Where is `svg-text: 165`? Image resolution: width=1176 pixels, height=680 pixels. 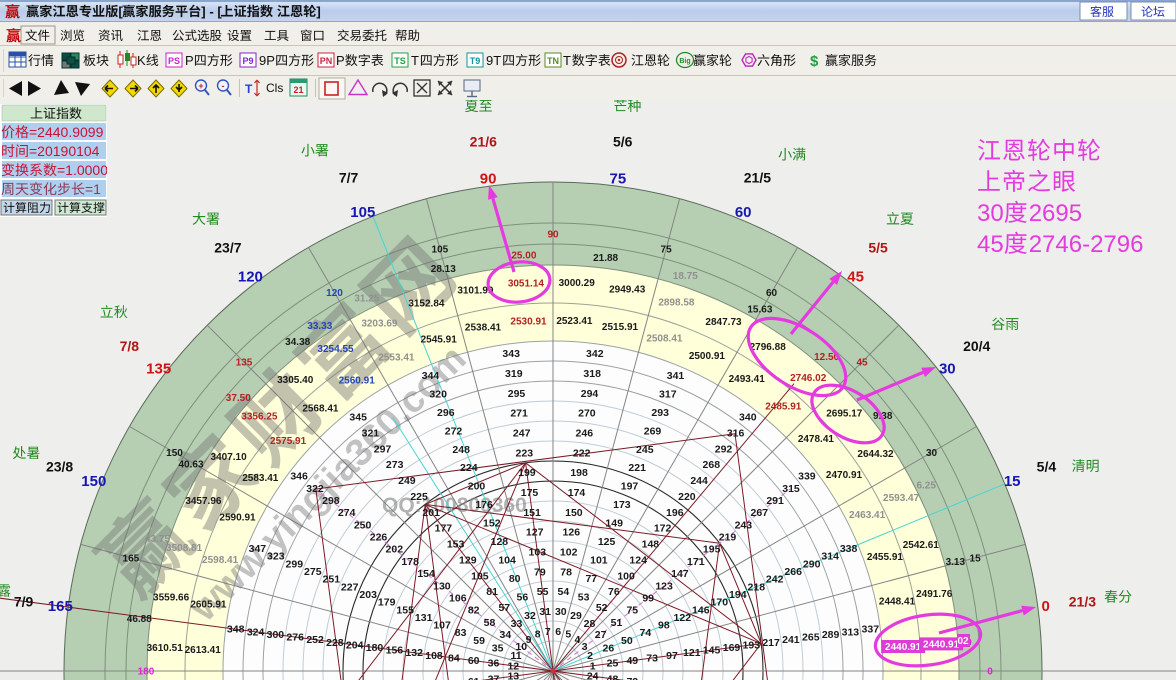 svg-text: 165 is located at coordinates (60, 606).